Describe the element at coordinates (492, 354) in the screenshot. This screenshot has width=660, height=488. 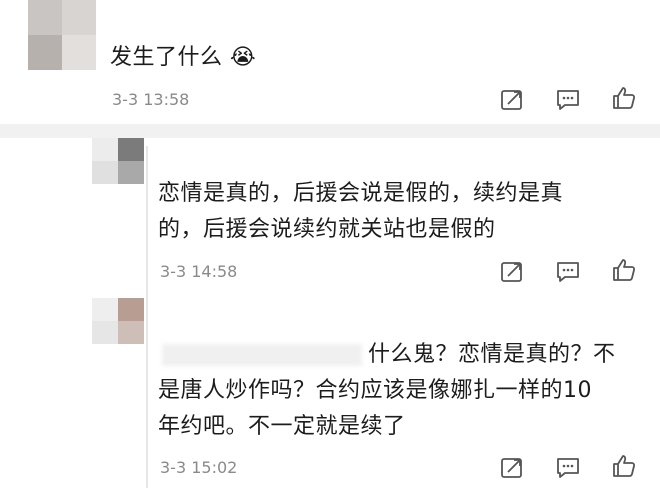
I see `comment-text: 什么鬼？恋情是真的？不` at that location.